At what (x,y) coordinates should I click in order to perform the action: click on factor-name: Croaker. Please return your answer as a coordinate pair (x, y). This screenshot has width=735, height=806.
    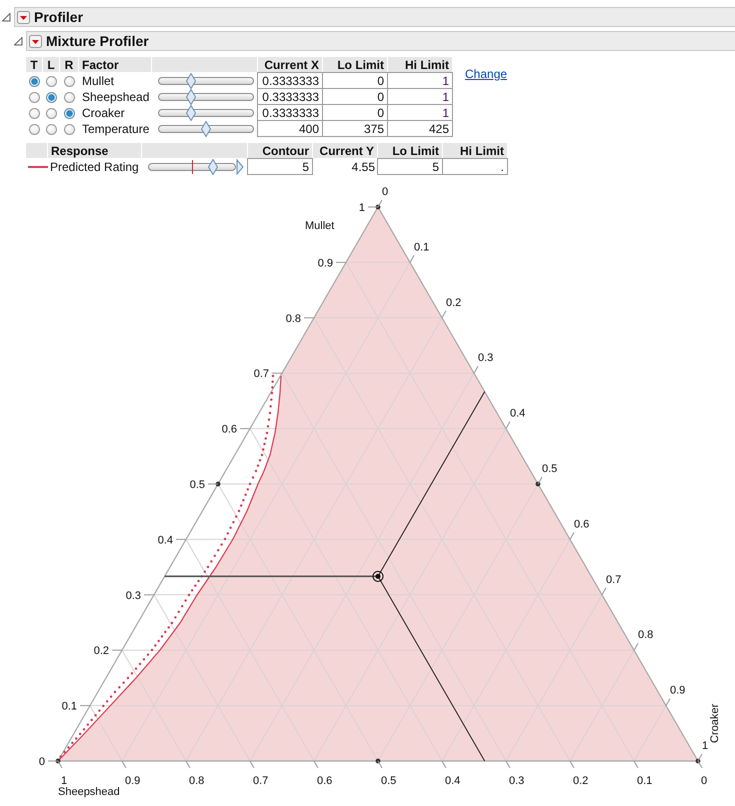
    Looking at the image, I should click on (103, 113).